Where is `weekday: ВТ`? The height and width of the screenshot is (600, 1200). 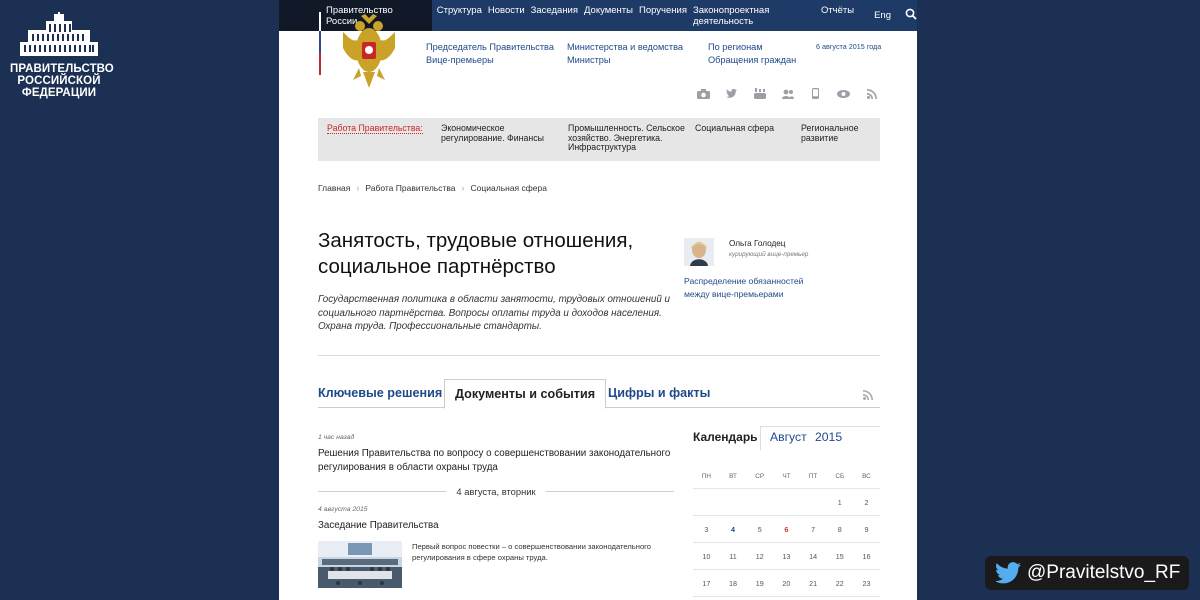
weekday: ВТ is located at coordinates (733, 476).